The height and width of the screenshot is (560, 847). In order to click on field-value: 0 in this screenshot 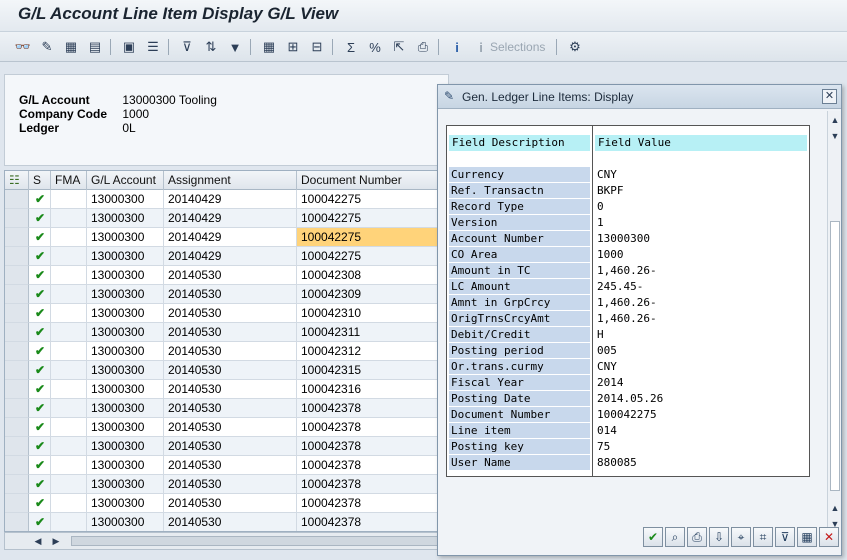, I will do `click(701, 206)`.